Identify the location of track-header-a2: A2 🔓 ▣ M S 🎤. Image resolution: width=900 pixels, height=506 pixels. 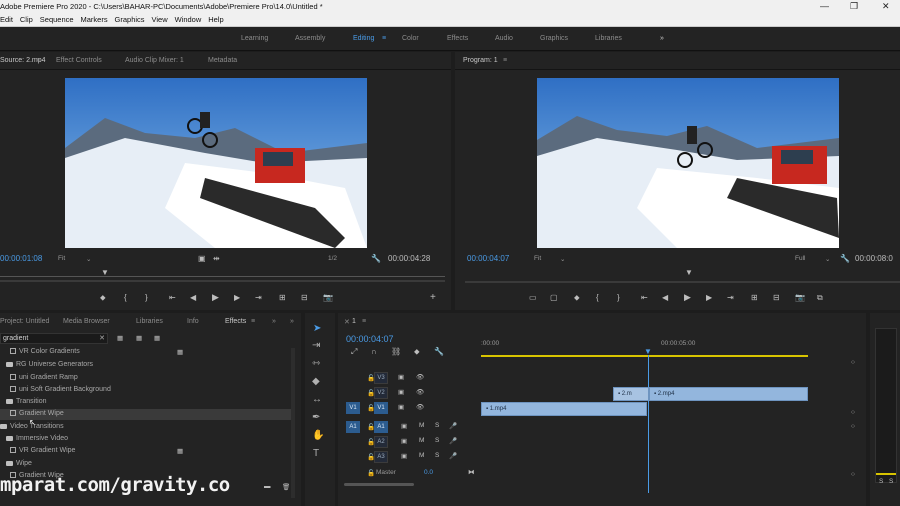
(408, 443).